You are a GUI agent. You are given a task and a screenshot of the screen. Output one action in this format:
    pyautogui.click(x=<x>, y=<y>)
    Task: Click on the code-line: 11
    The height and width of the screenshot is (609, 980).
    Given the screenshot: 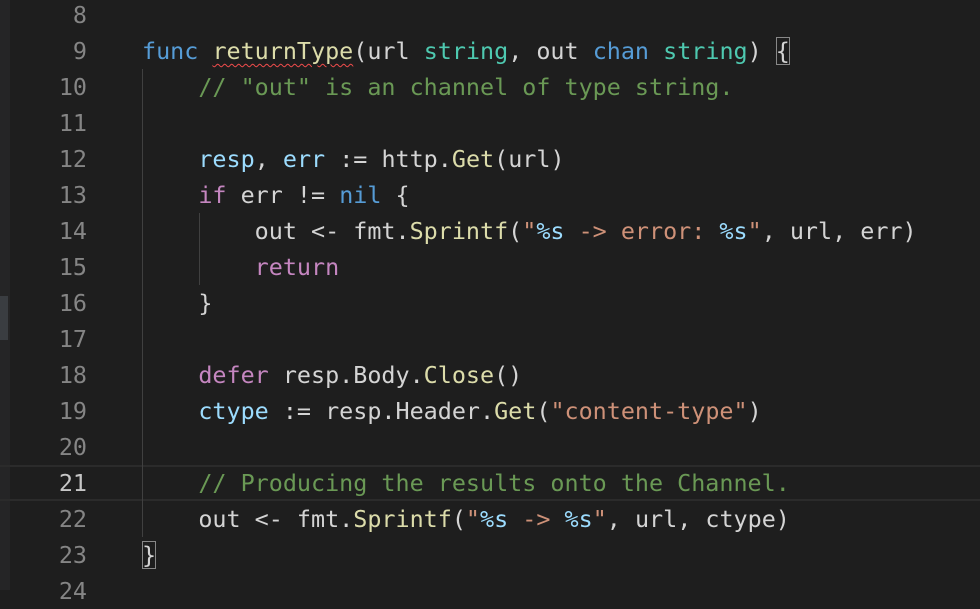 What is the action you would take?
    pyautogui.click(x=490, y=123)
    